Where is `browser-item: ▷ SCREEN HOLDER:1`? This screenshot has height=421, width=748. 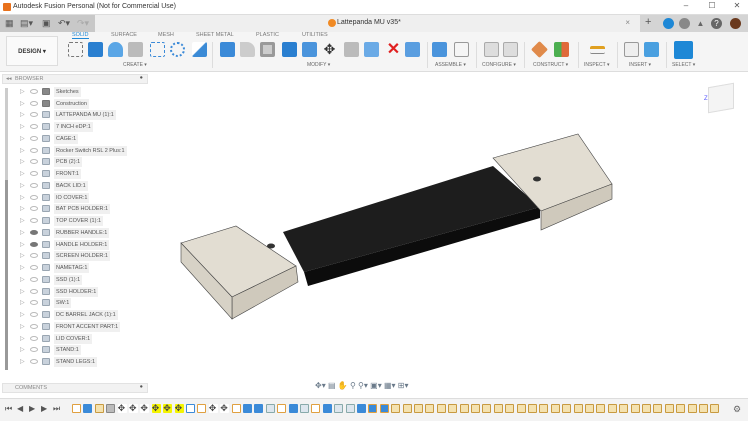 browser-item: ▷ SCREEN HOLDER:1 is located at coordinates (75, 256).